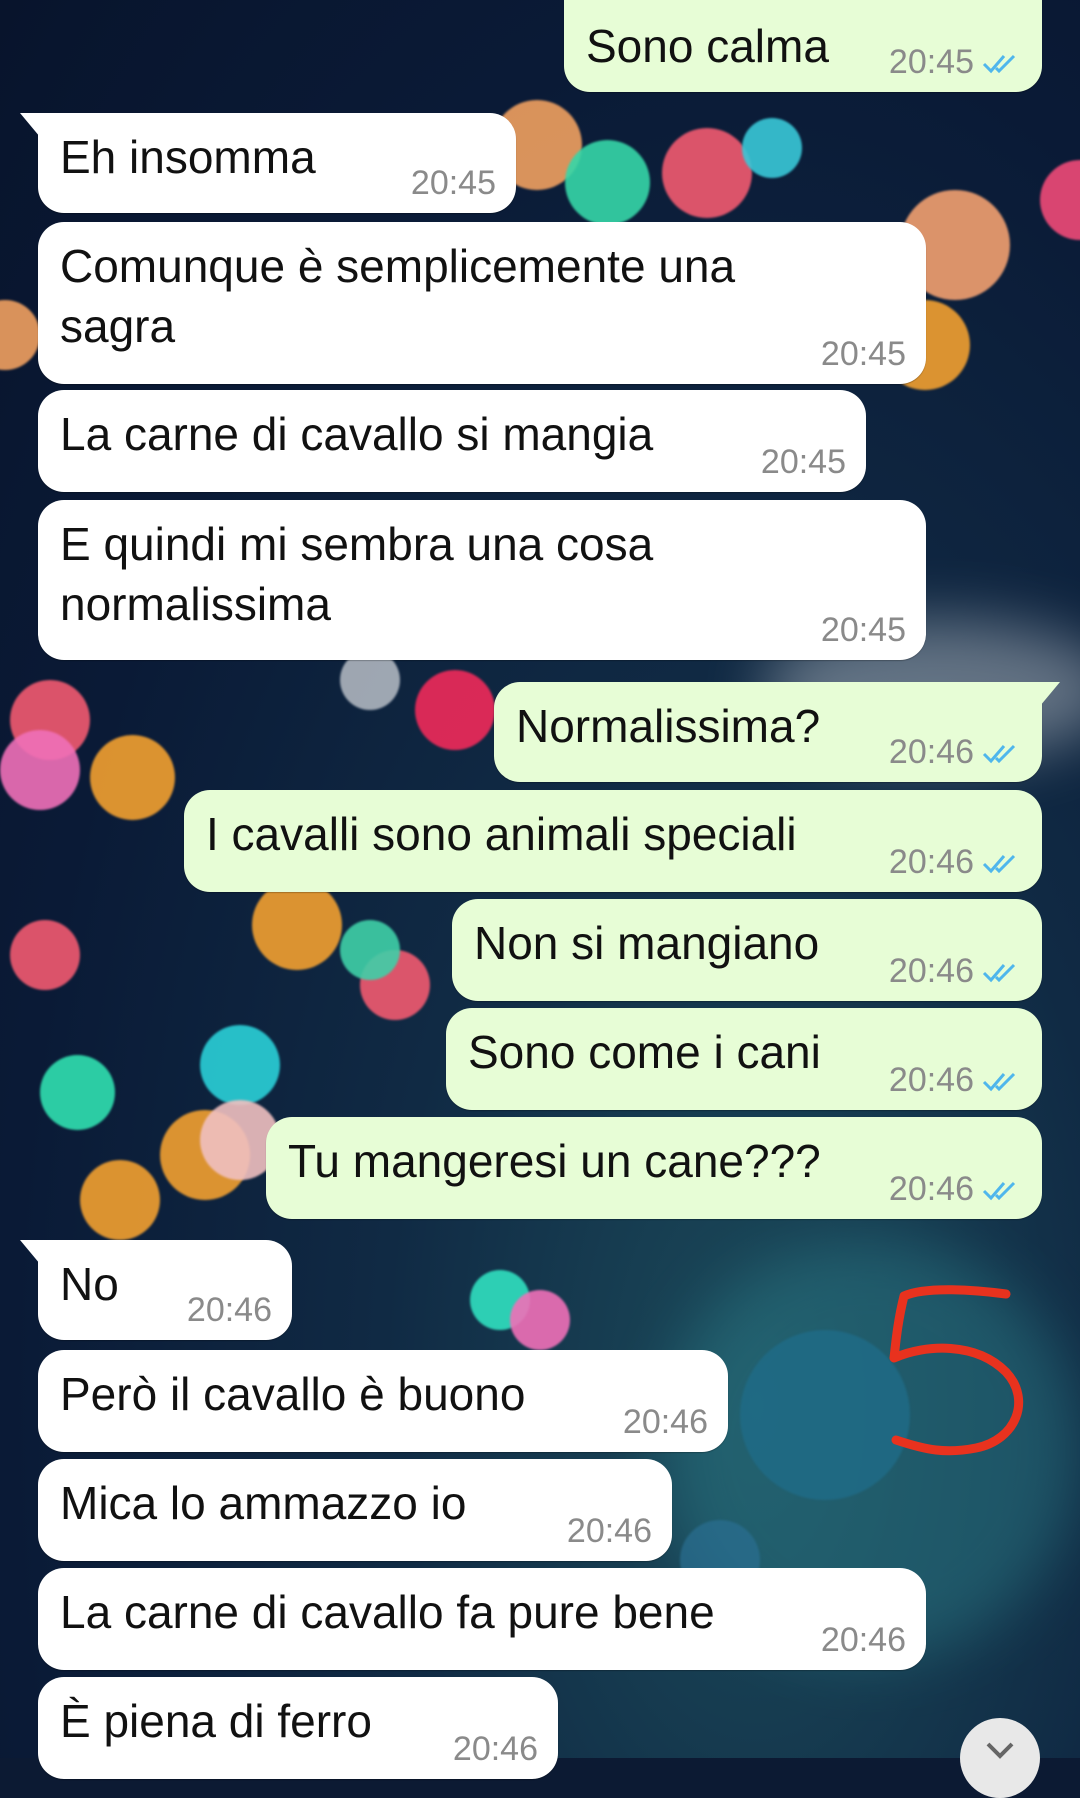  What do you see at coordinates (554, 1161) in the screenshot?
I see `message-text: Tu mangeresi un cane???` at bounding box center [554, 1161].